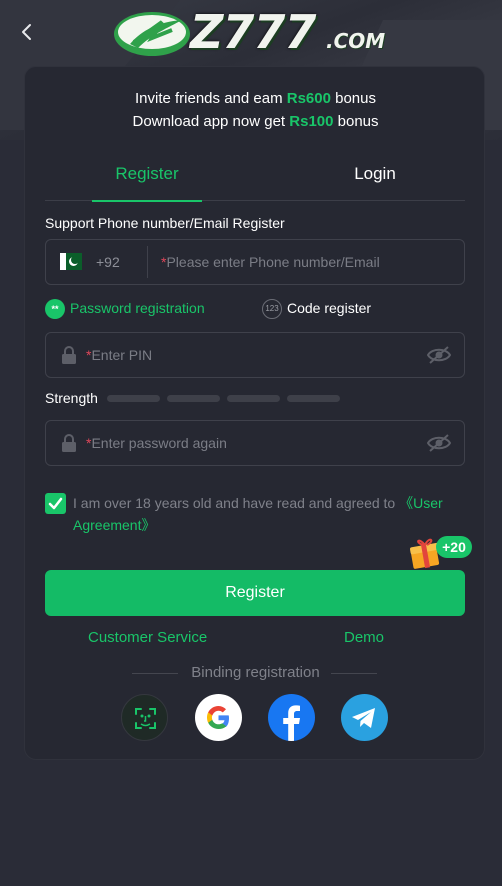  I want to click on promo-line-invite: Invite friends and eam Rs600 bonus, so click(255, 98).